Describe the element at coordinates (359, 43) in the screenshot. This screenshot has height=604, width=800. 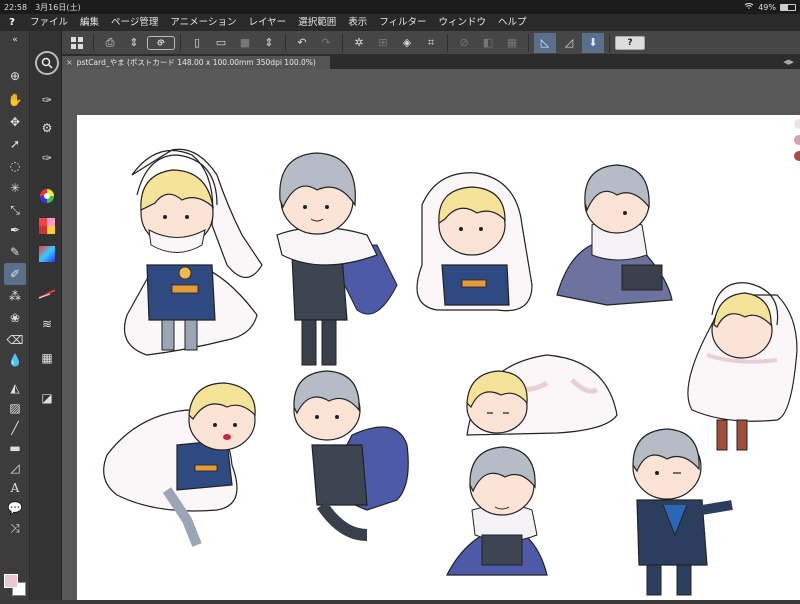
I see `sparkle-icon: ✲` at that location.